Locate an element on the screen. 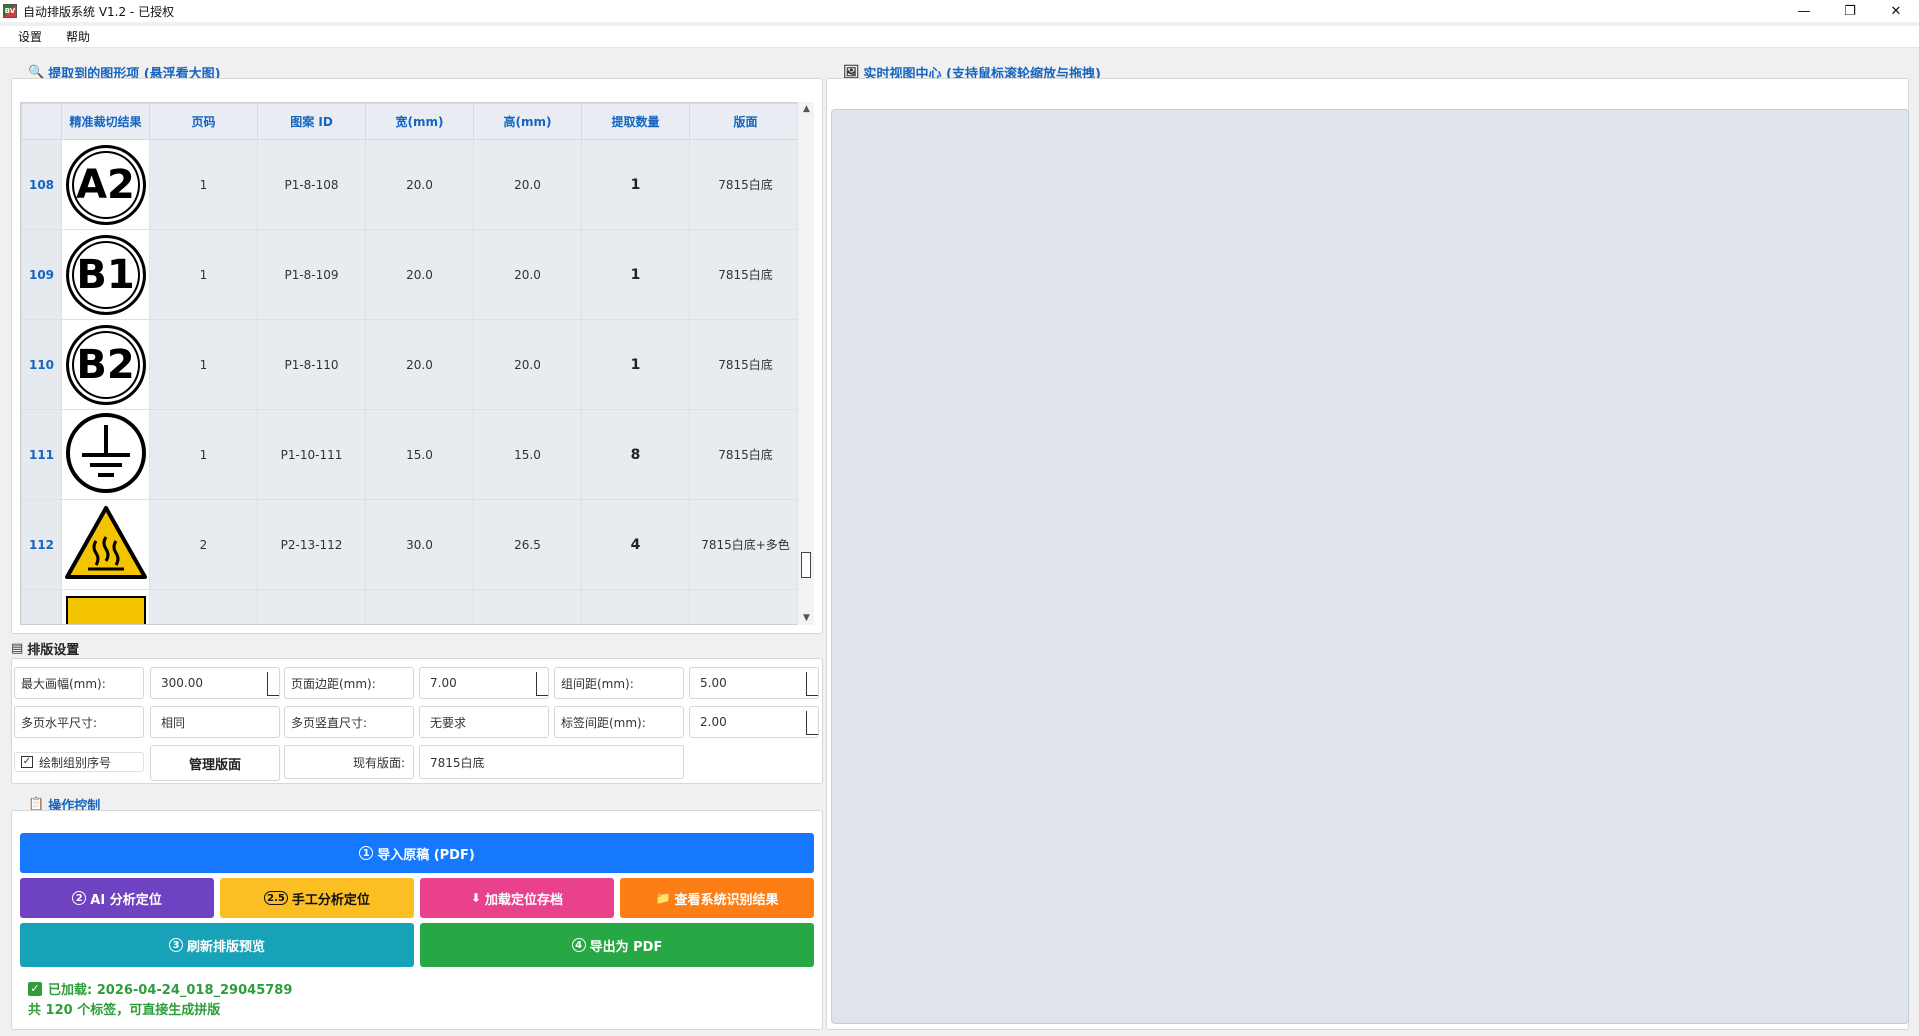 The image size is (1919, 1036). thumbnail: B1 is located at coordinates (105, 274).